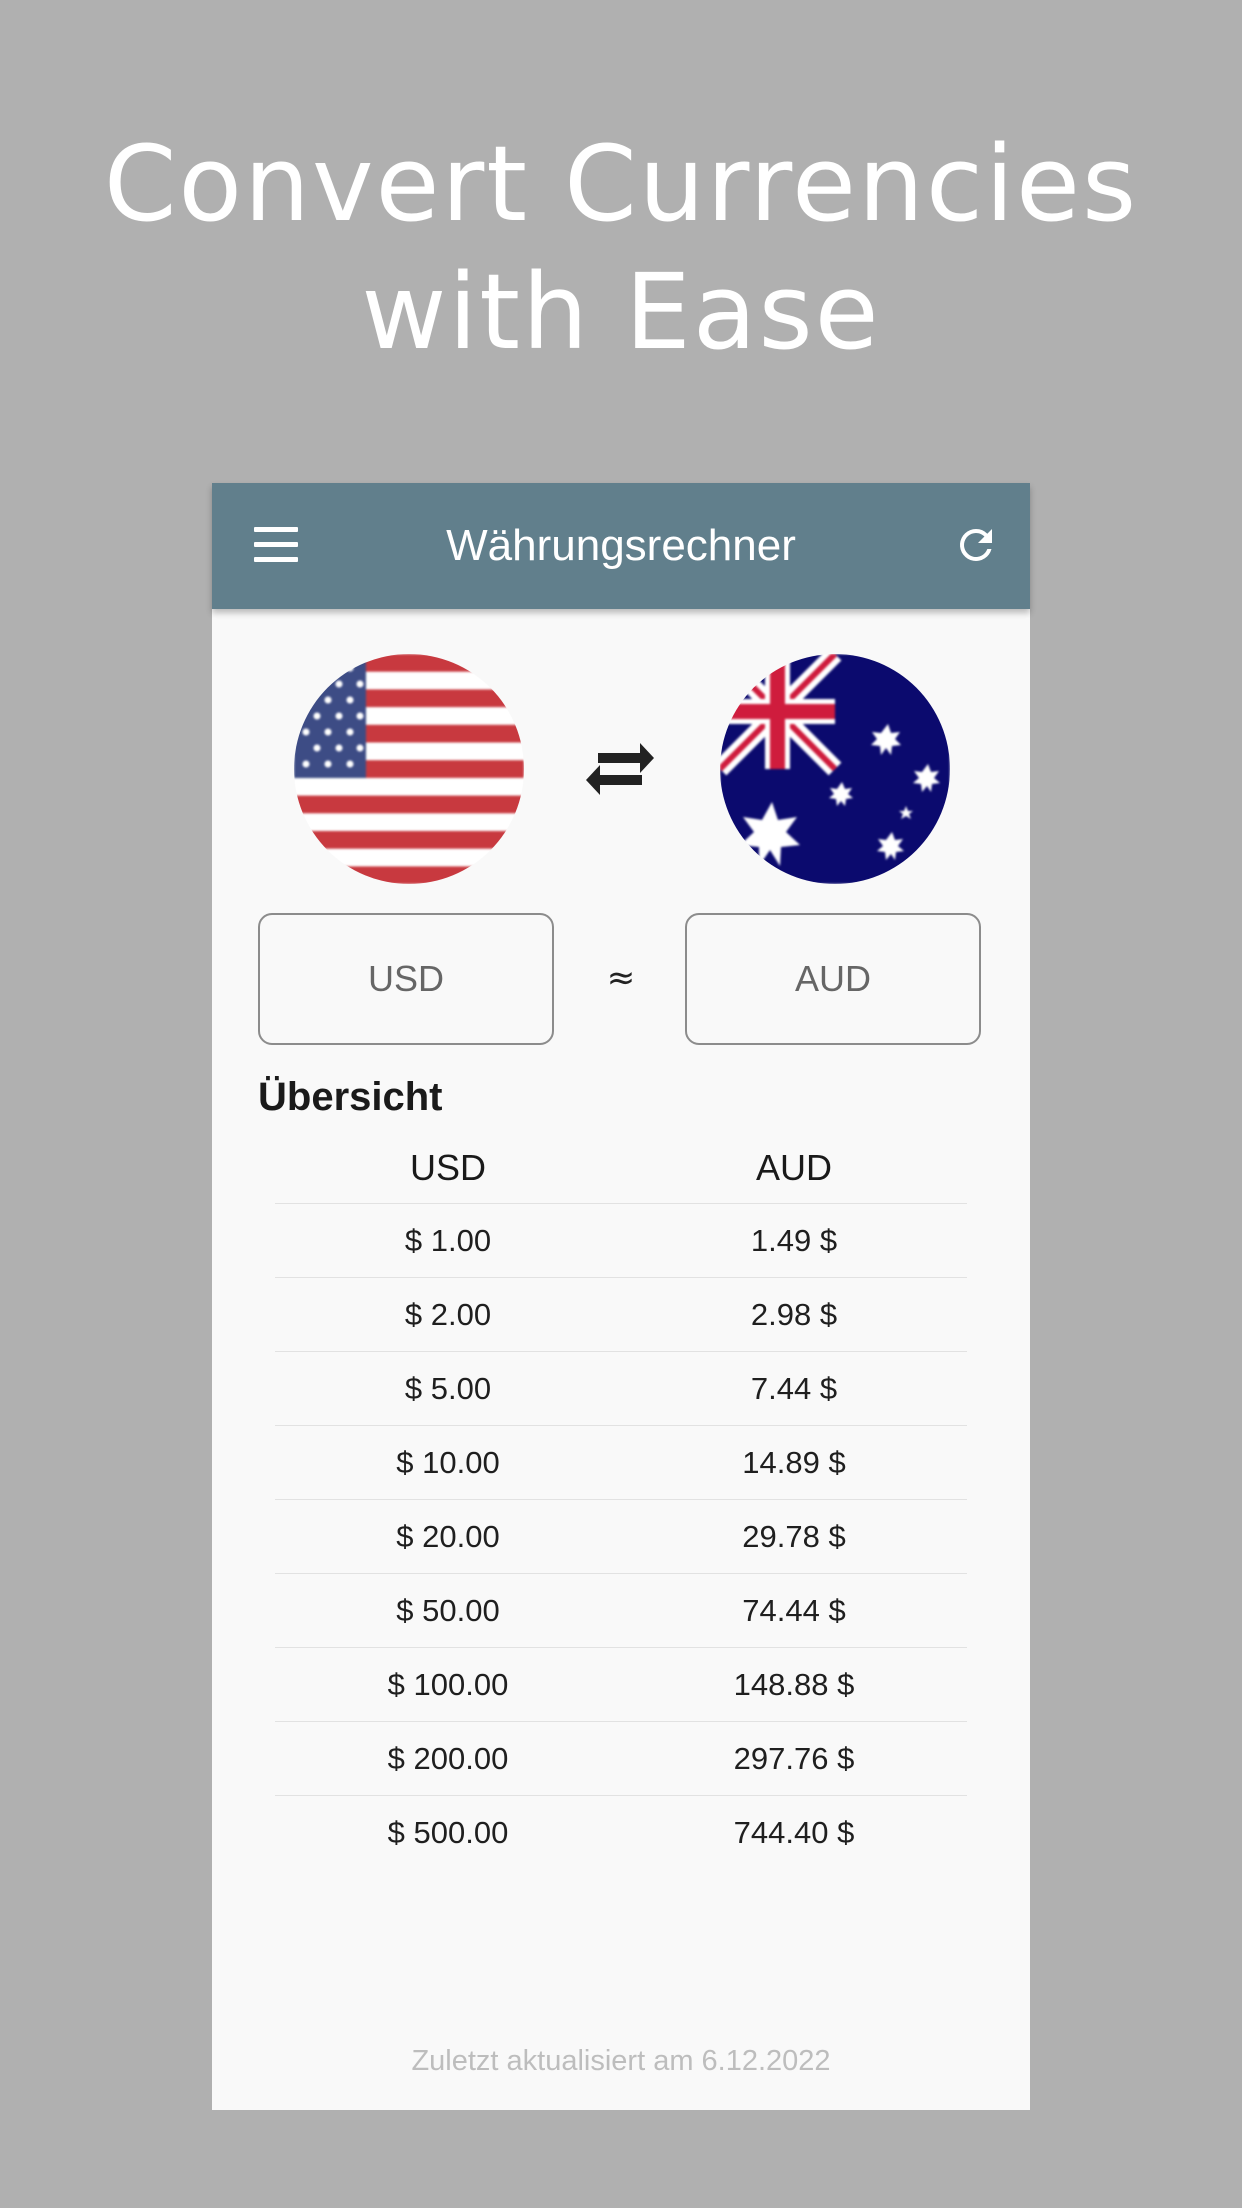 The image size is (1242, 2208). I want to click on to-amount: 744.40 $, so click(794, 1832).